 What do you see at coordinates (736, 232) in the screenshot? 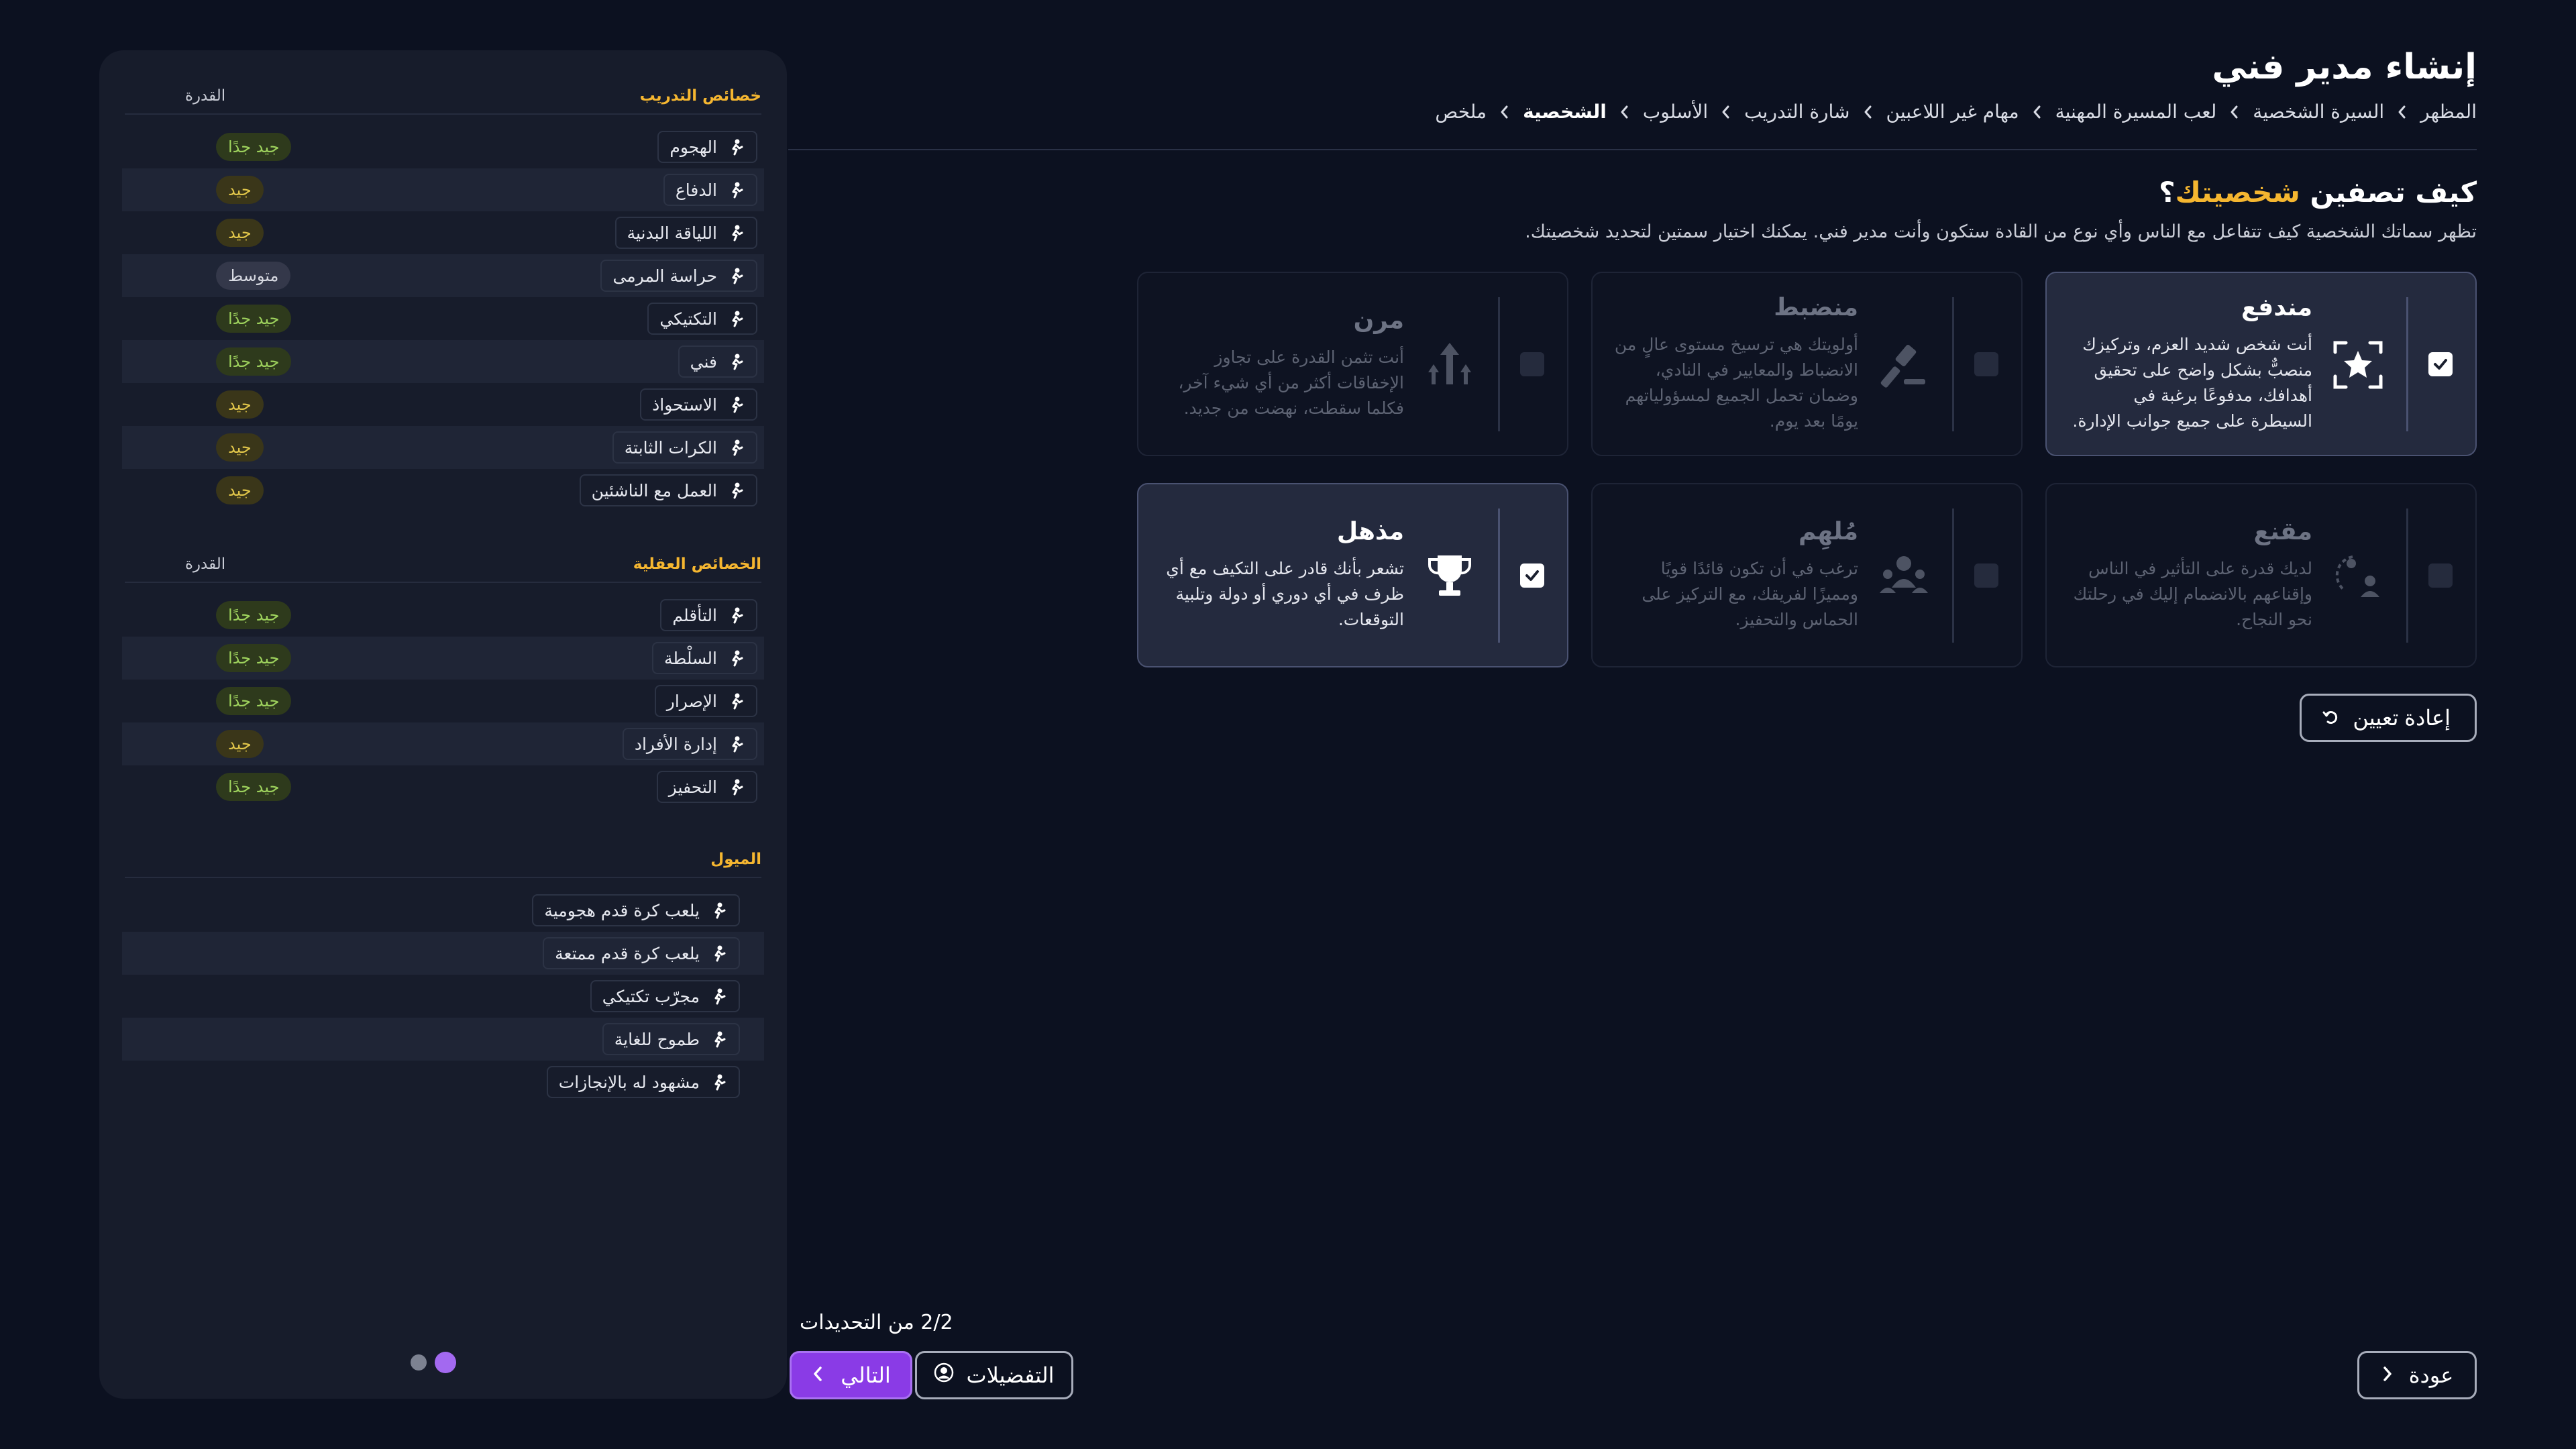
I see `fitness-icon` at bounding box center [736, 232].